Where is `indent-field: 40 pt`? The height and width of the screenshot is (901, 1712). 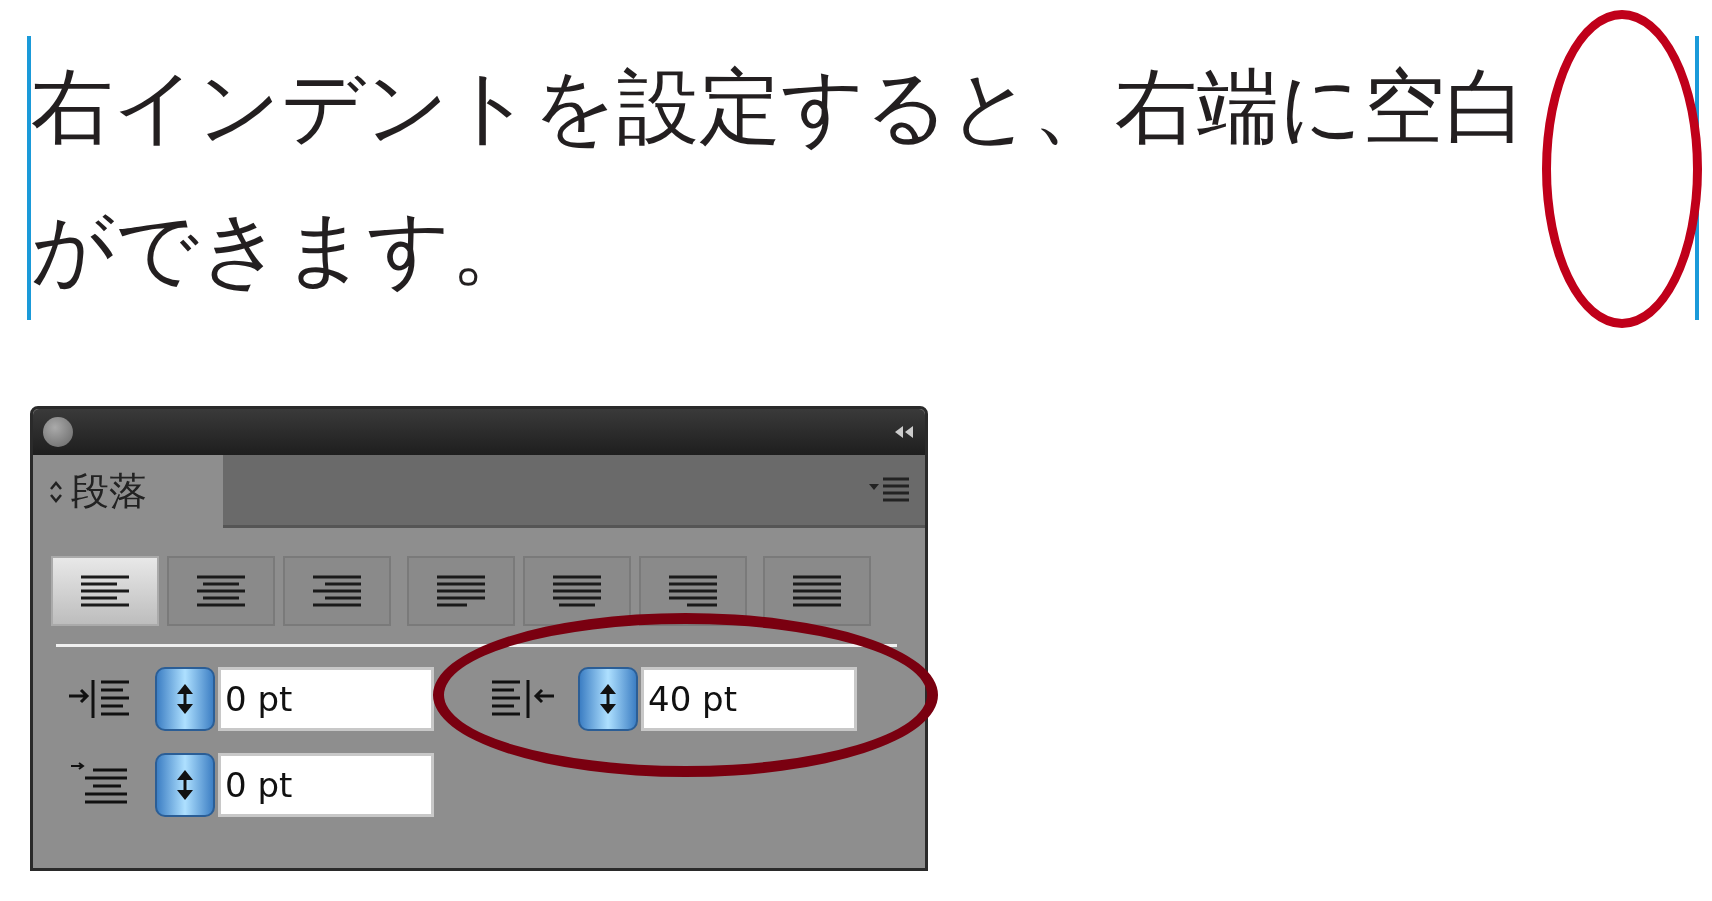
indent-field: 40 pt is located at coordinates (749, 699).